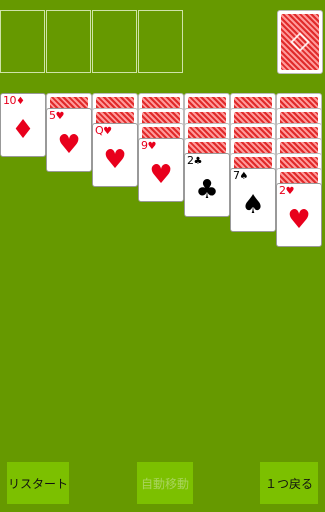  I want to click on card-corner: Q♥, so click(103, 131).